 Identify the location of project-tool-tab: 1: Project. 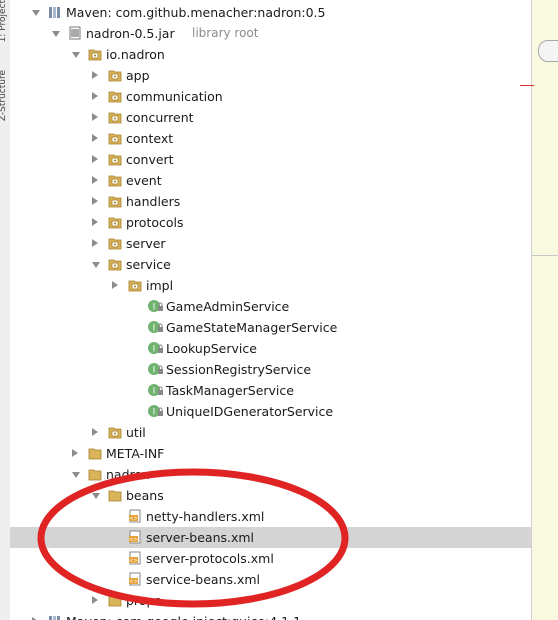
(4, 21).